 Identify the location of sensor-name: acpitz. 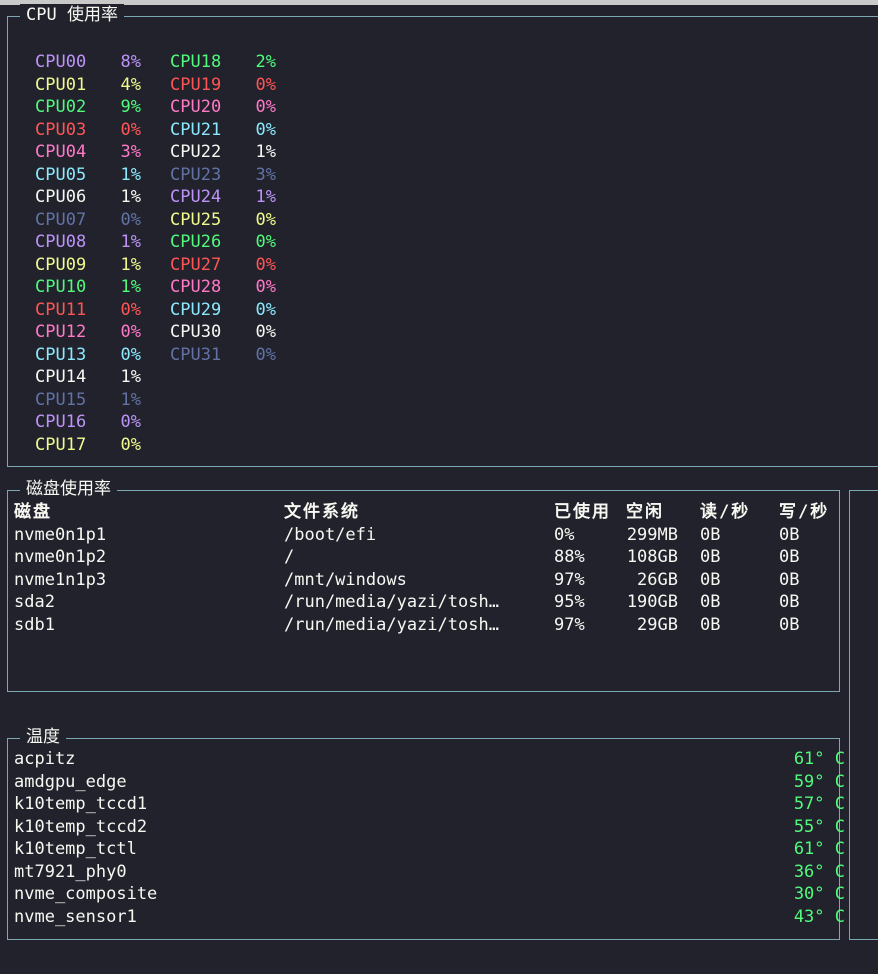
(45, 759).